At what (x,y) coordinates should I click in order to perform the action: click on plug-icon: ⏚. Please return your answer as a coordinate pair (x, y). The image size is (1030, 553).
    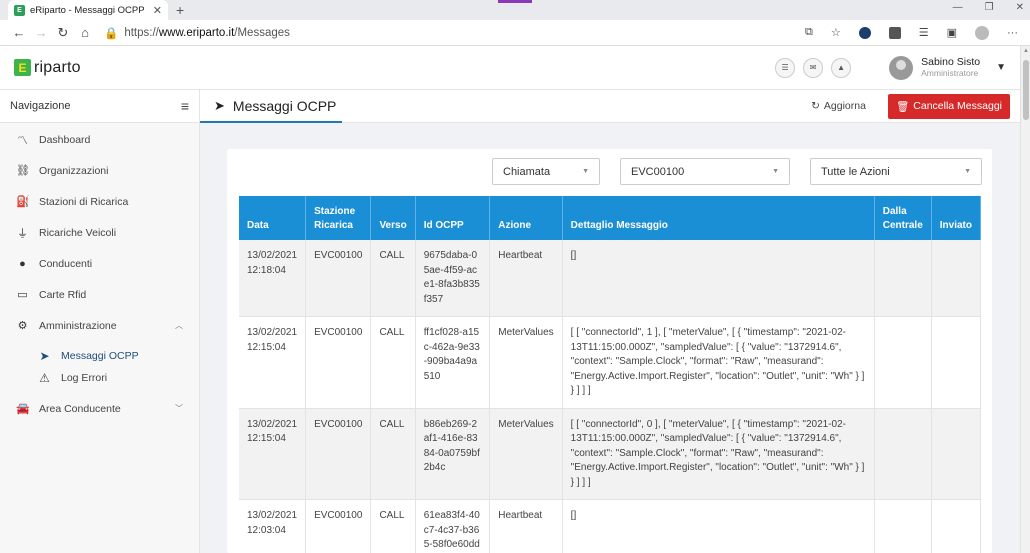
    Looking at the image, I should click on (22, 233).